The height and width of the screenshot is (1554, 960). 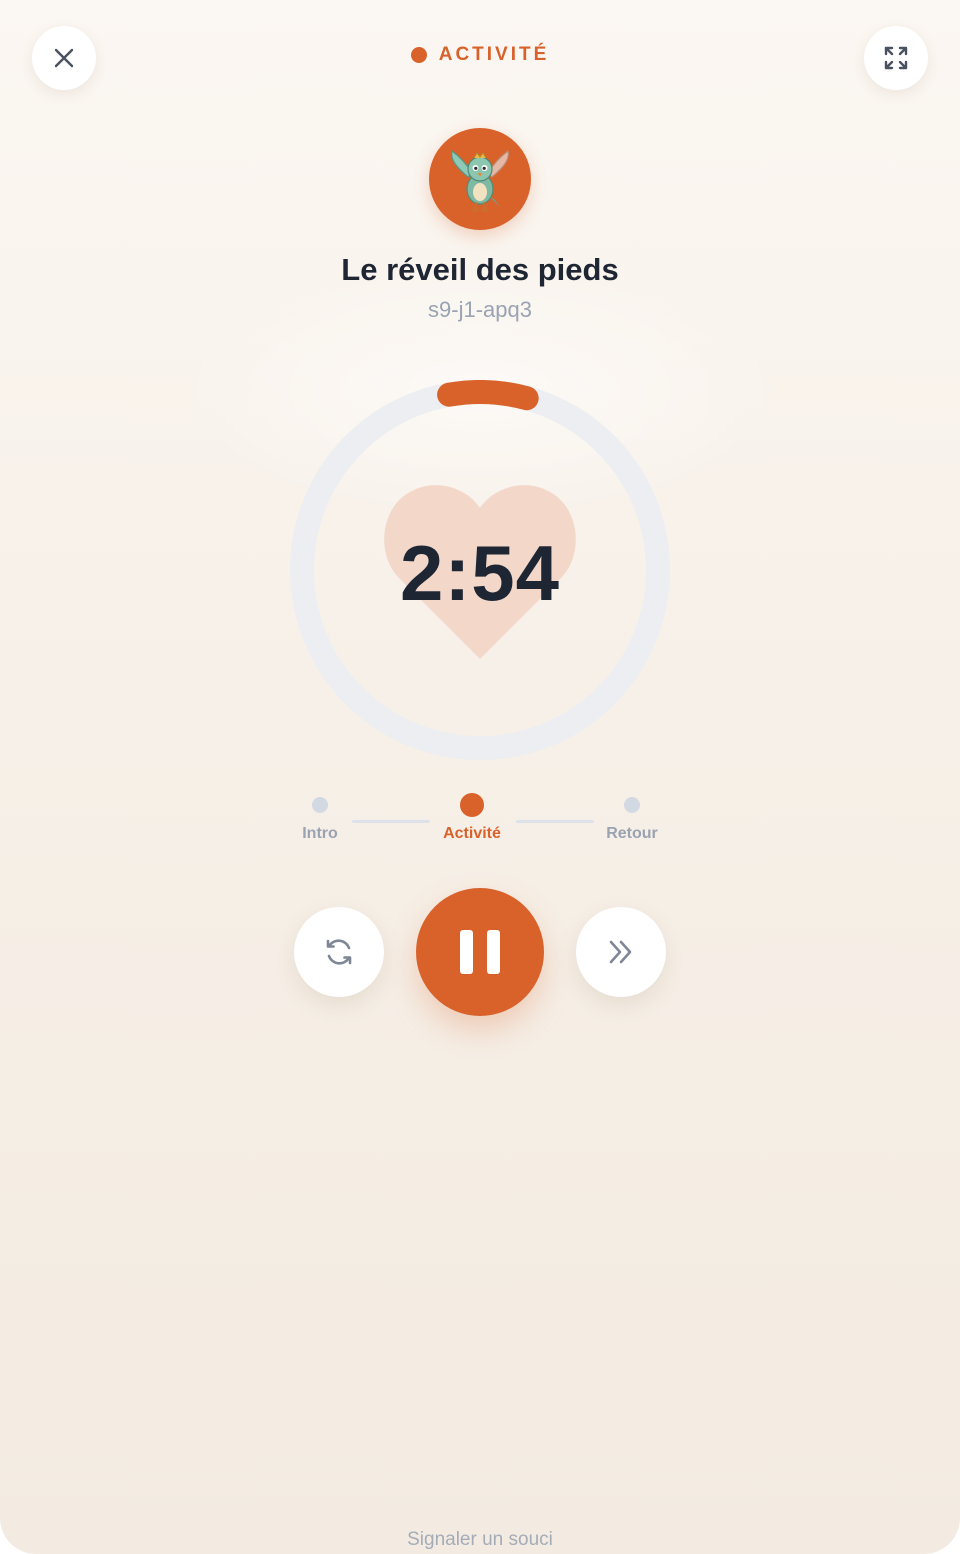 I want to click on phase-label: ACTIVITÉ, so click(x=494, y=54).